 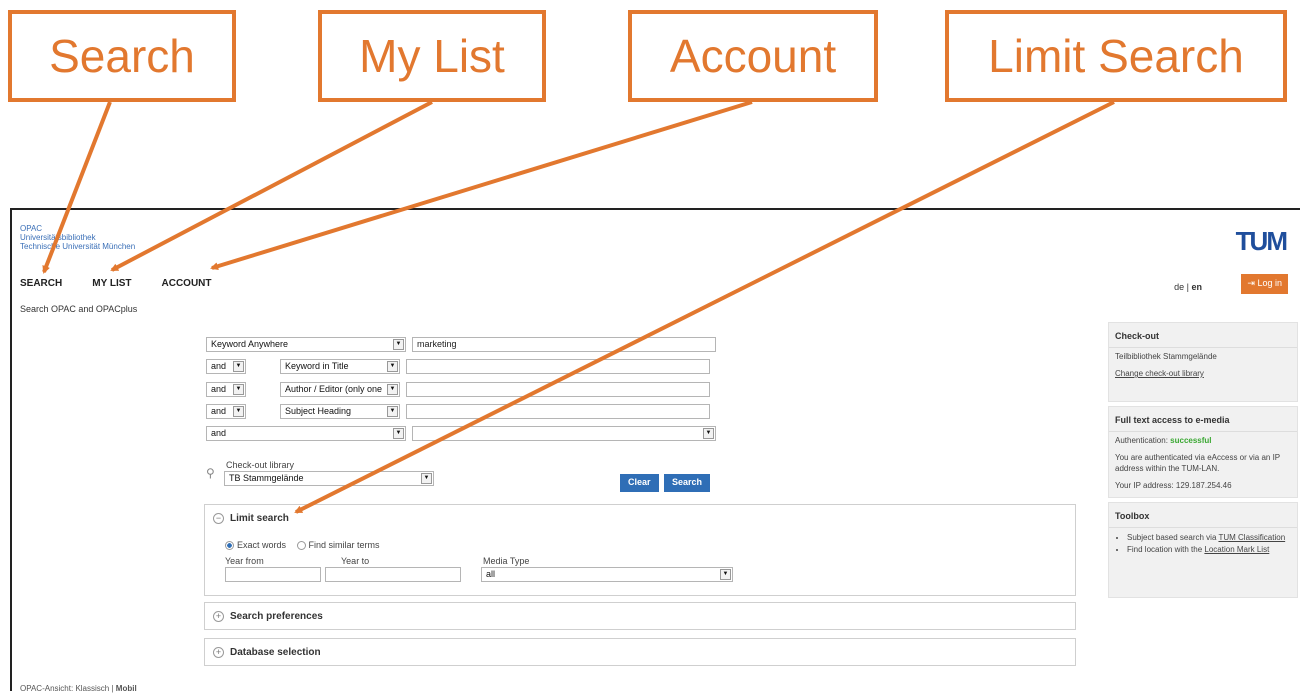 What do you see at coordinates (506, 561) in the screenshot?
I see `media-type-label: Media Type` at bounding box center [506, 561].